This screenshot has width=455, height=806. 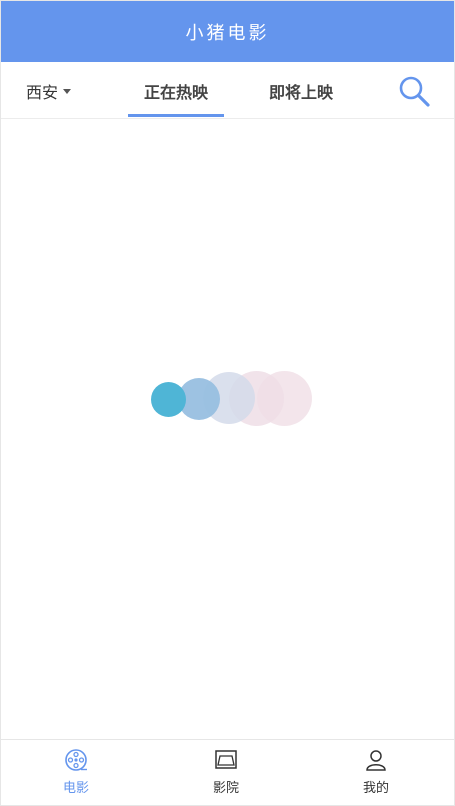 What do you see at coordinates (233, 401) in the screenshot?
I see `loading-indicator` at bounding box center [233, 401].